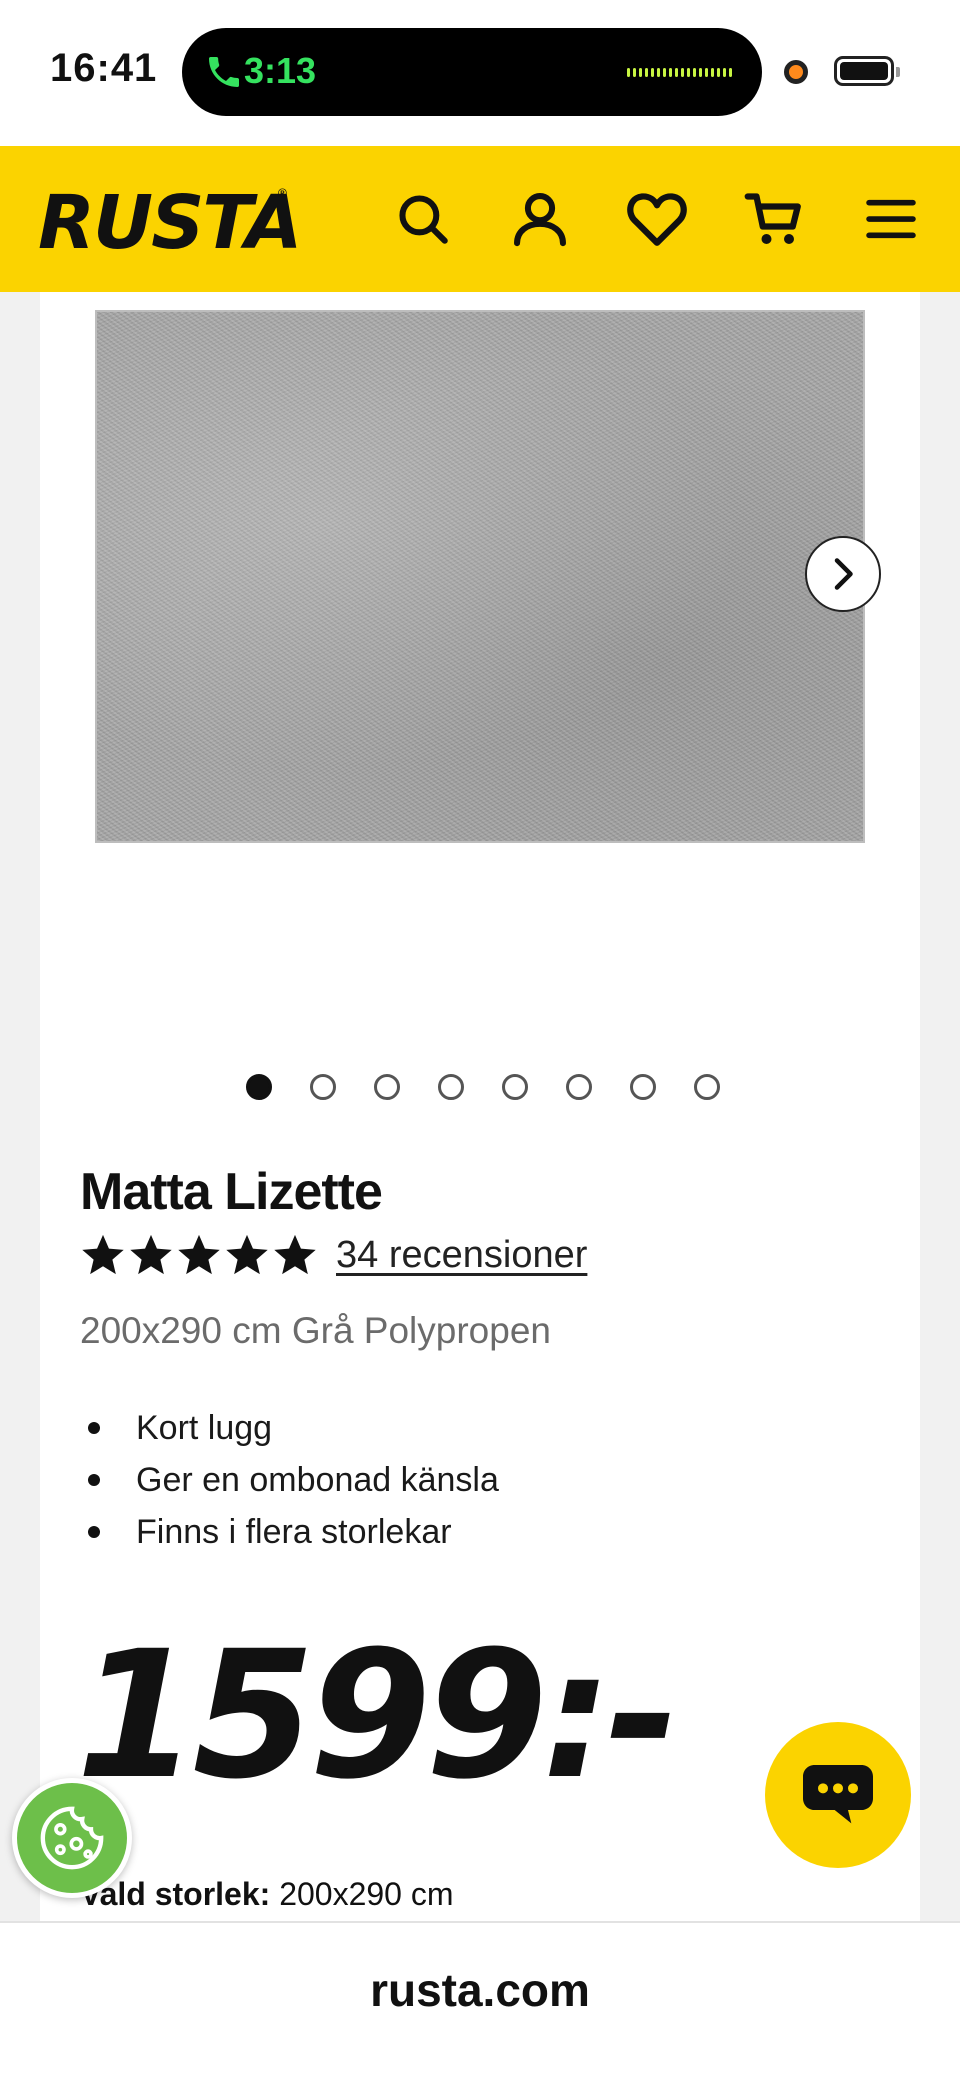 The image size is (960, 2081). What do you see at coordinates (867, 71) in the screenshot?
I see `battery-icon` at bounding box center [867, 71].